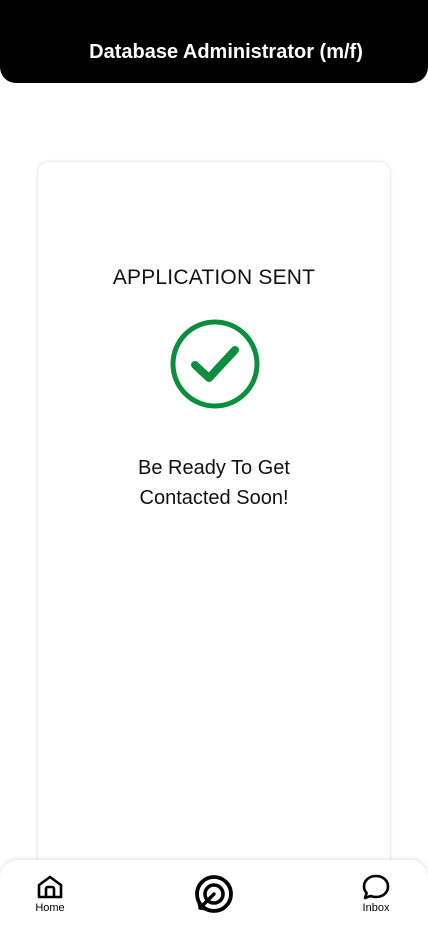 This screenshot has width=428, height=926. I want to click on bottom-navigation: Home Inbox, so click(214, 893).